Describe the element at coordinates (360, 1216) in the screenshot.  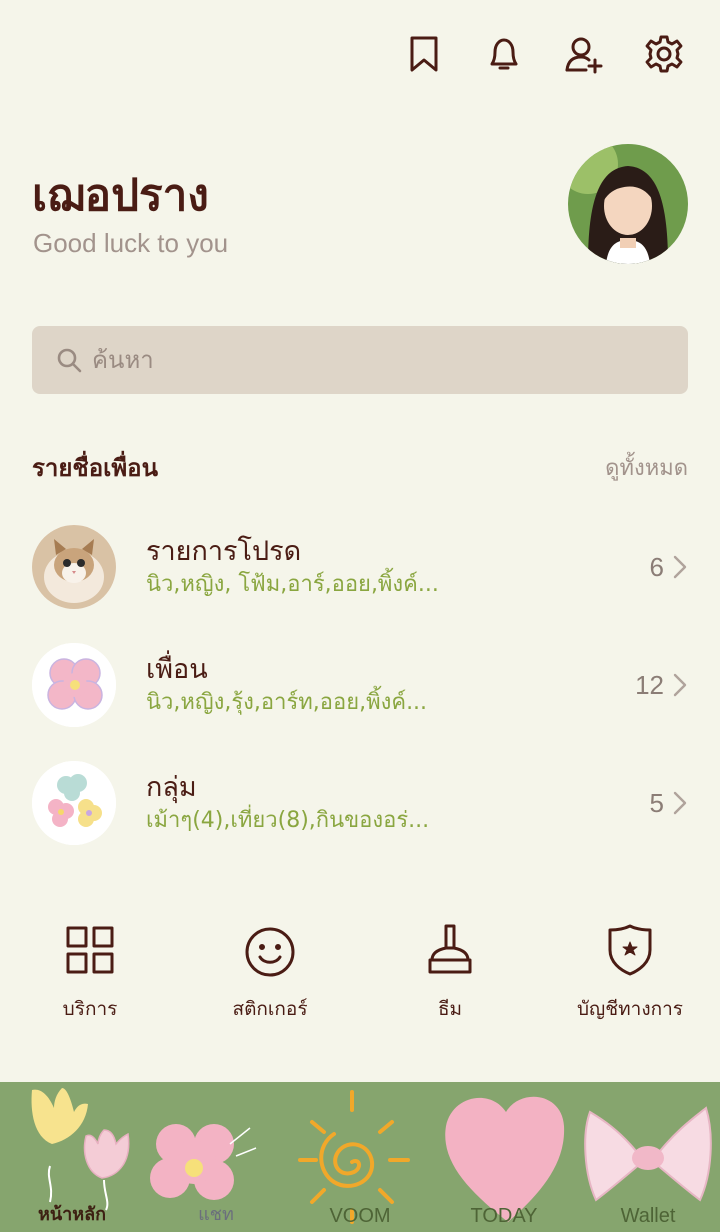
I see `tab-voom: VOOM` at that location.